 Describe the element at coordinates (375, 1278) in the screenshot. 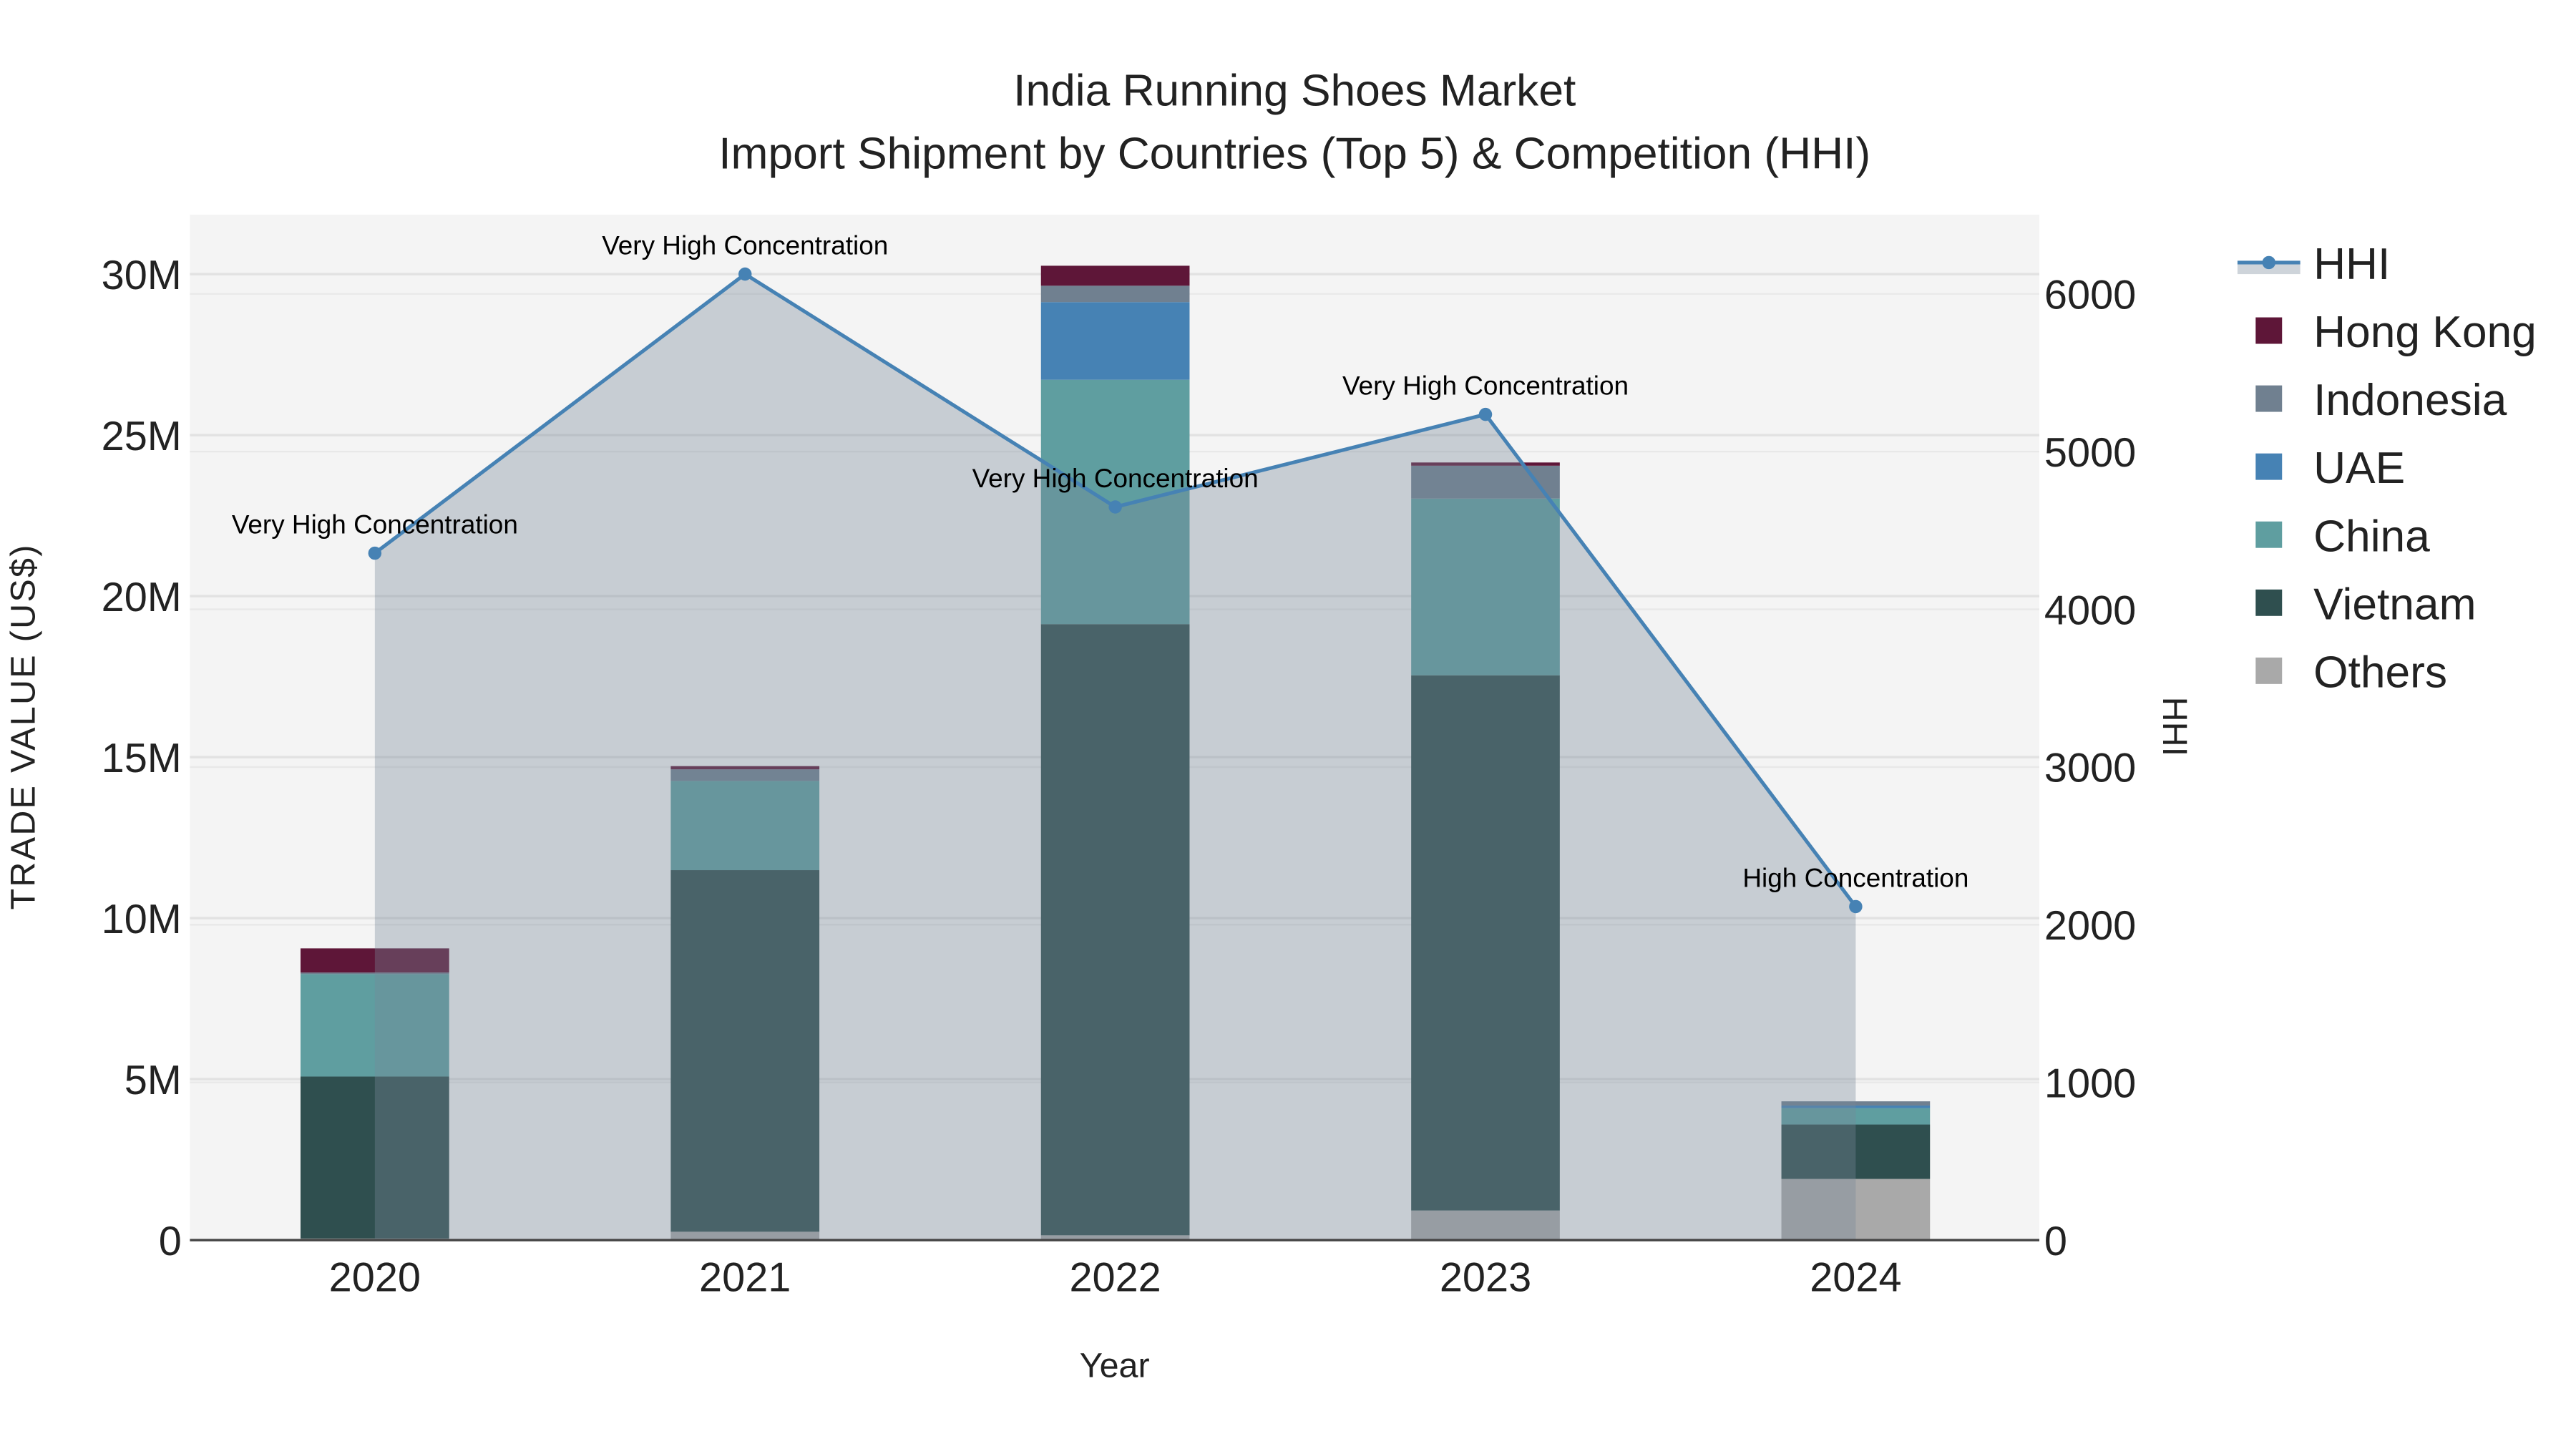

I see `x-tick-label: 2020` at that location.